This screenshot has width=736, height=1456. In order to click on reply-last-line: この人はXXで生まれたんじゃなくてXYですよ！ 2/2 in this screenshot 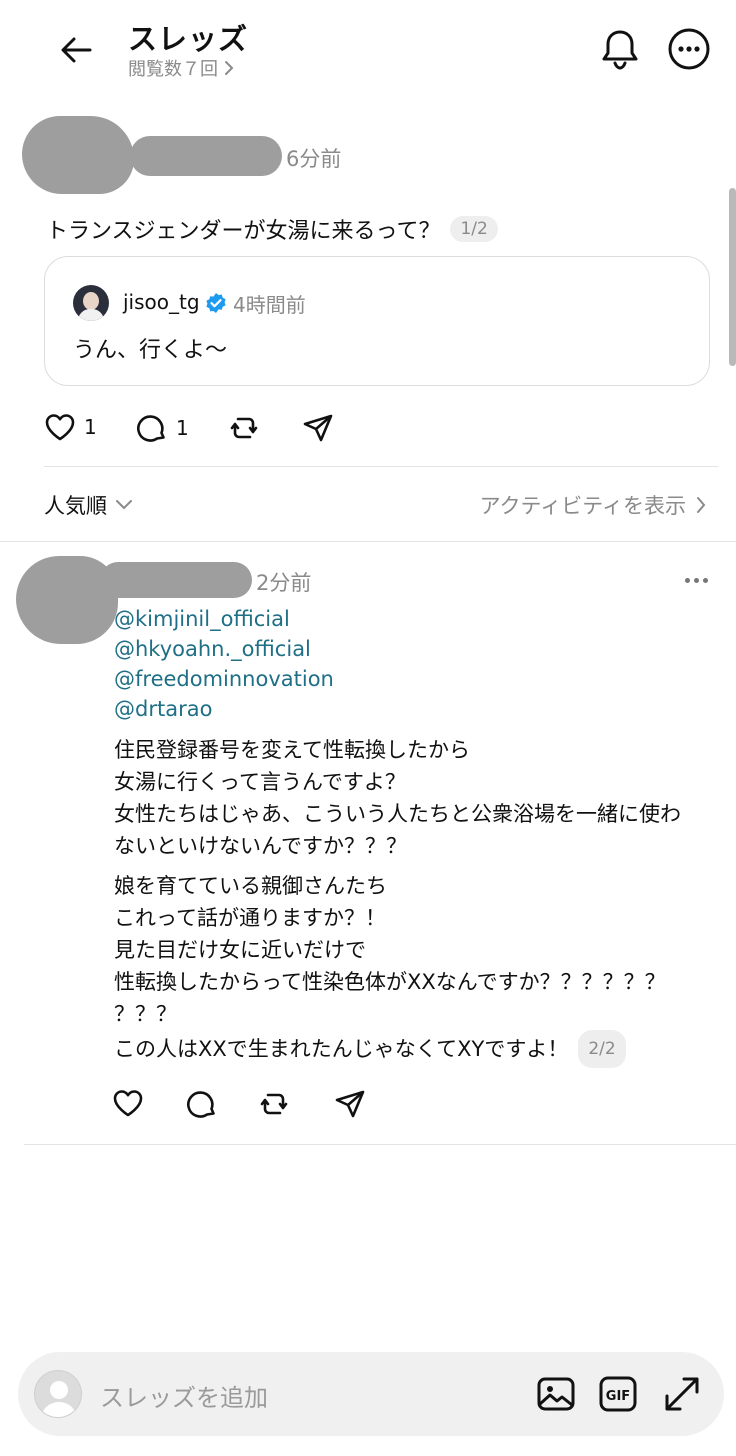, I will do `click(419, 1049)`.